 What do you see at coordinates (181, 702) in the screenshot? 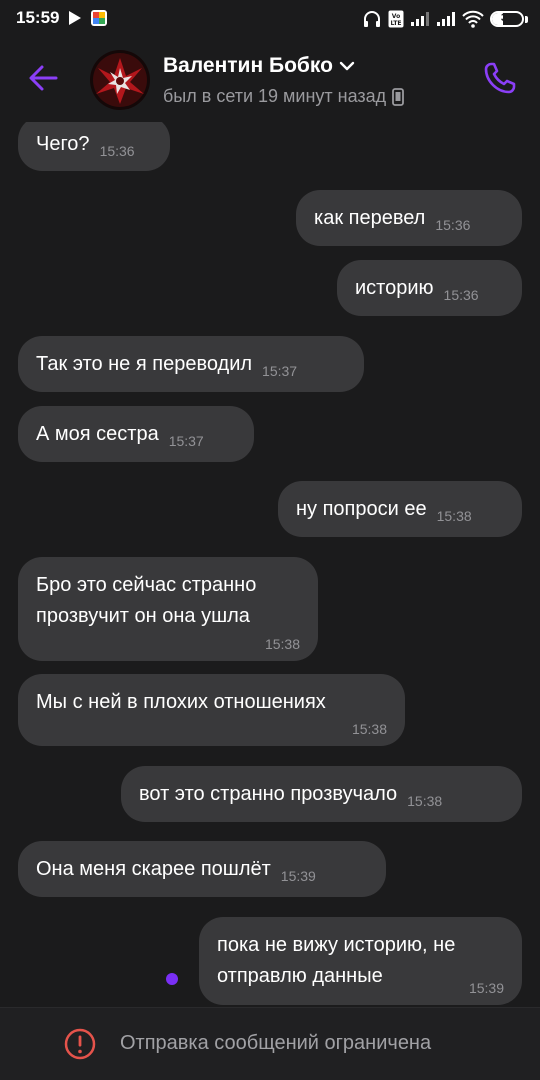
I see `message-text: Мы с ней в плохих отношениях` at bounding box center [181, 702].